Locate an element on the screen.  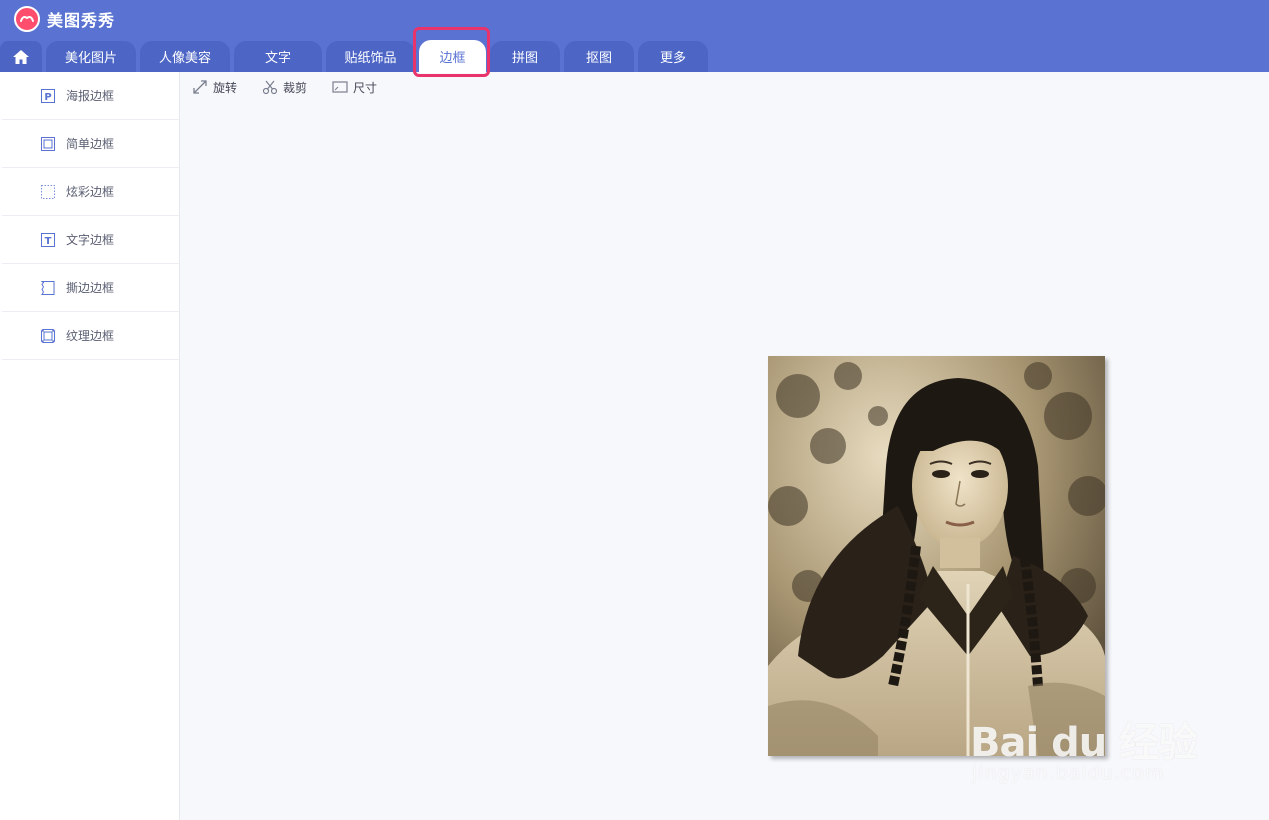
text-frame-icon: T is located at coordinates (48, 239).